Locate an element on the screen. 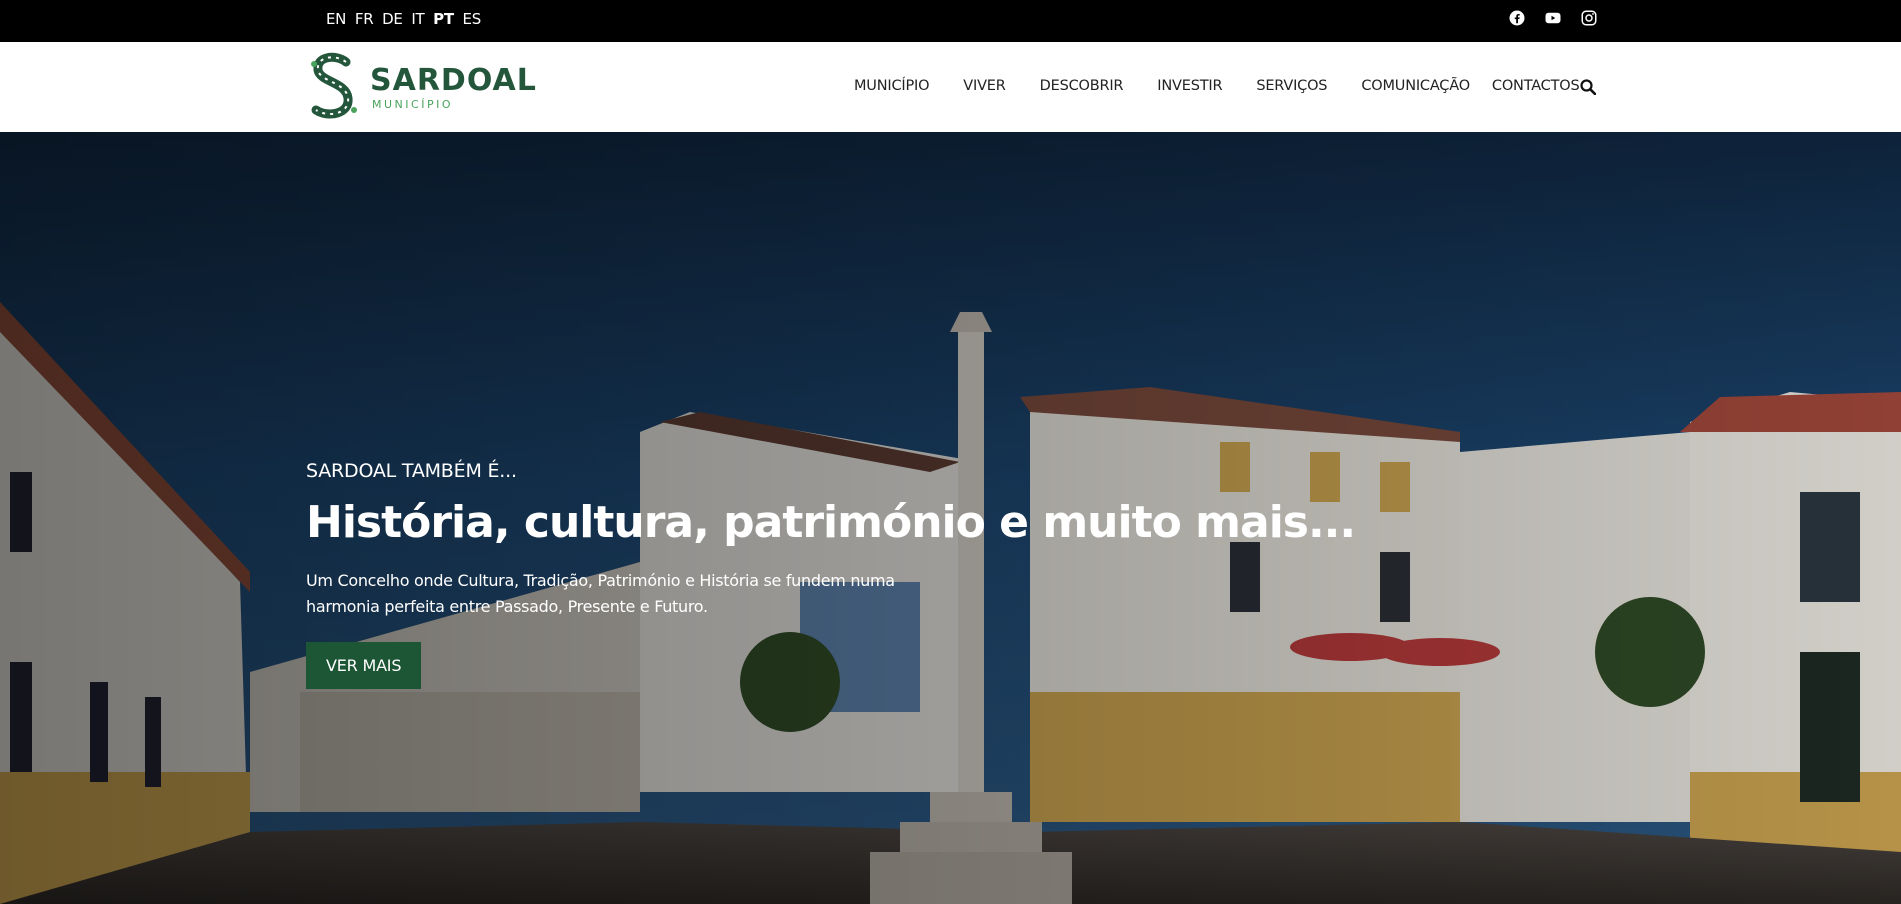 The height and width of the screenshot is (904, 1901). youtube-icon is located at coordinates (1553, 18).